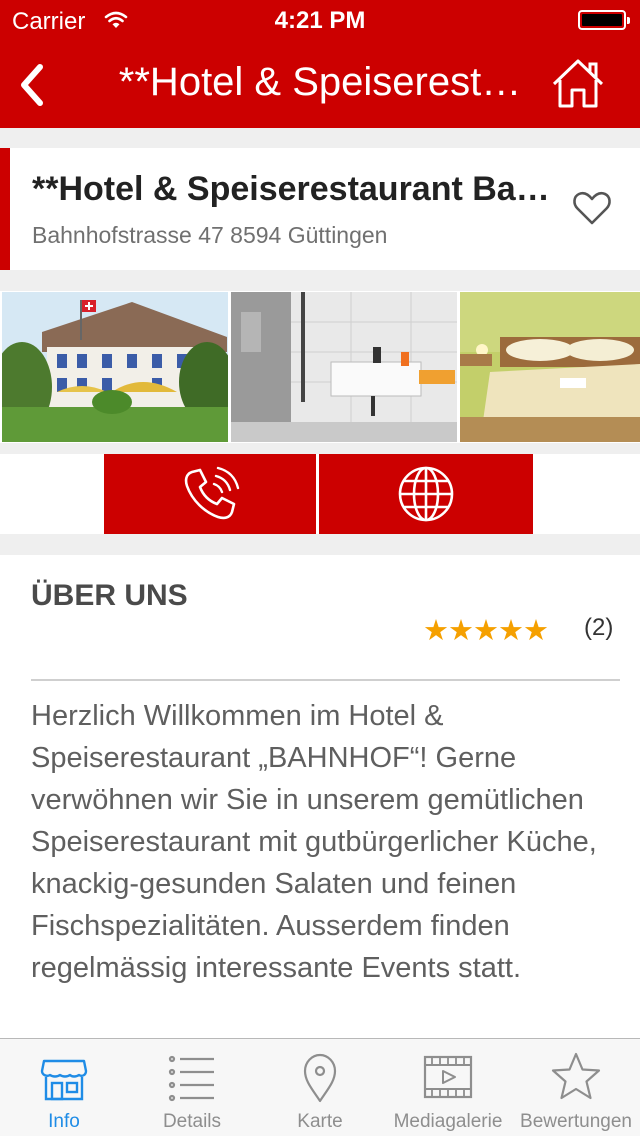 The image size is (640, 1136). I want to click on divider, so click(325, 680).